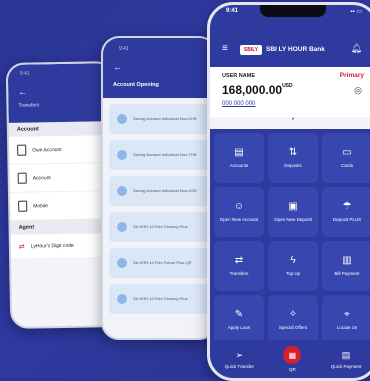 The image size is (370, 381). Describe the element at coordinates (252, 90) in the screenshot. I see `balance-value: 168,000.00` at that location.